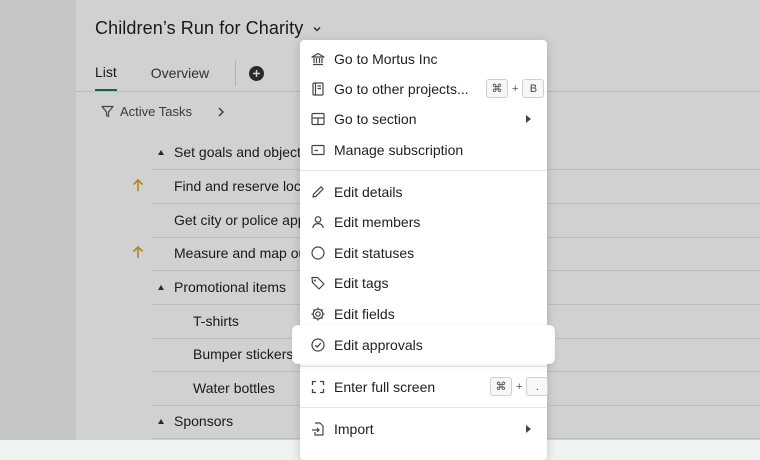 Image resolution: width=760 pixels, height=460 pixels. What do you see at coordinates (423, 192) in the screenshot?
I see `menu-item-edit-details: Edit details` at bounding box center [423, 192].